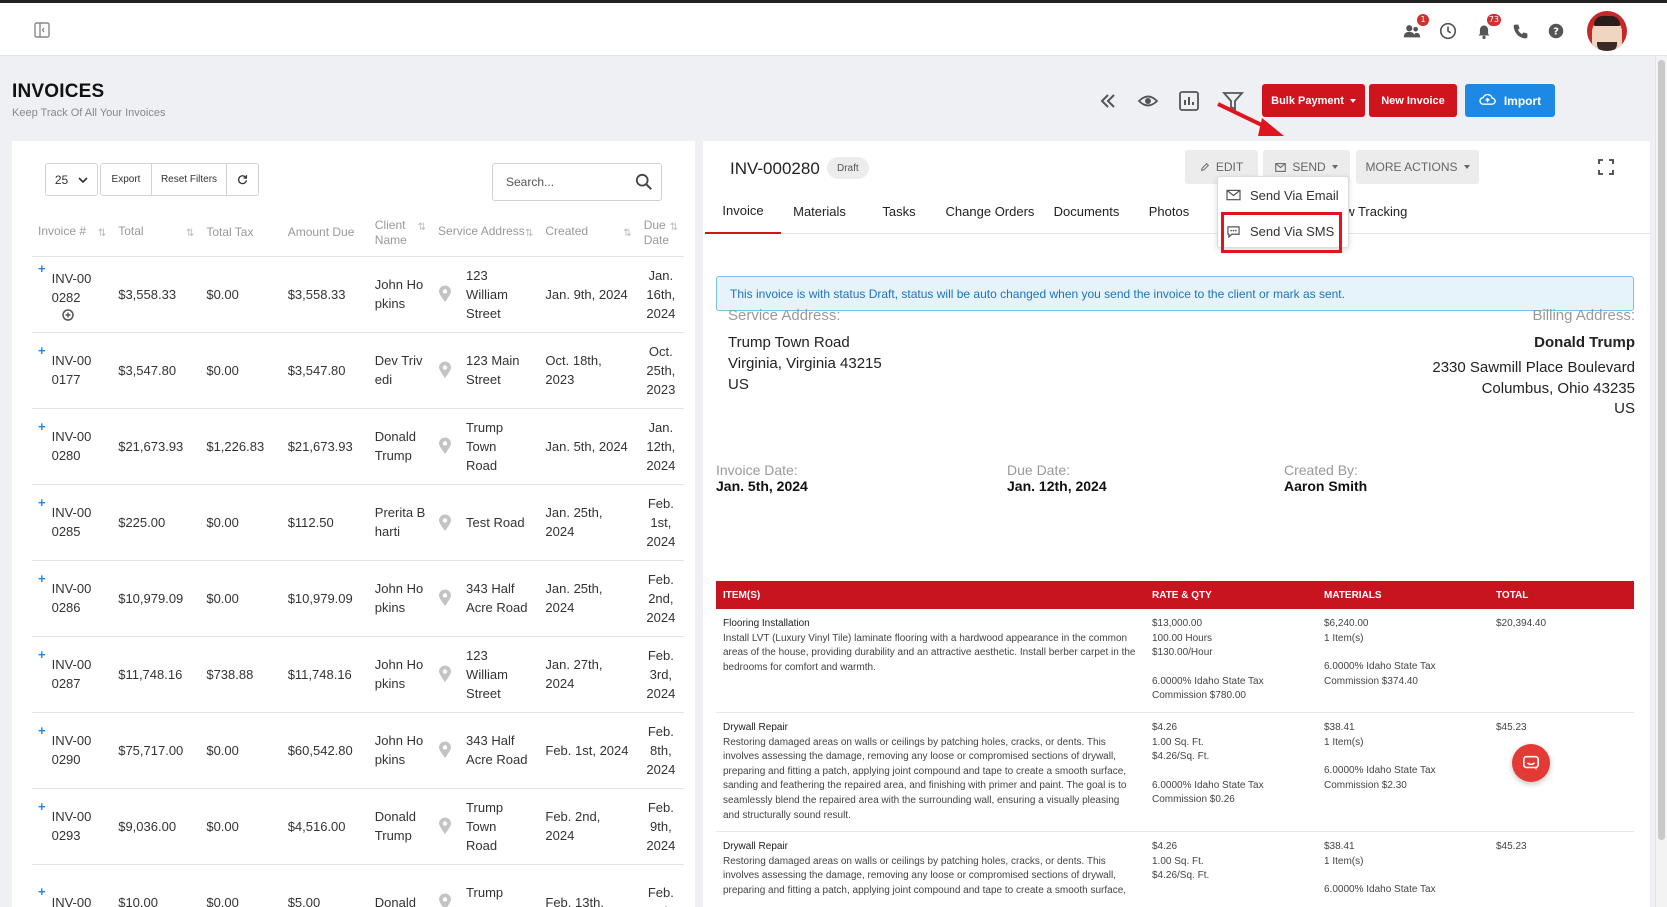  Describe the element at coordinates (72, 446) in the screenshot. I see `invoice-number-cell: +INV-00 0280` at that location.